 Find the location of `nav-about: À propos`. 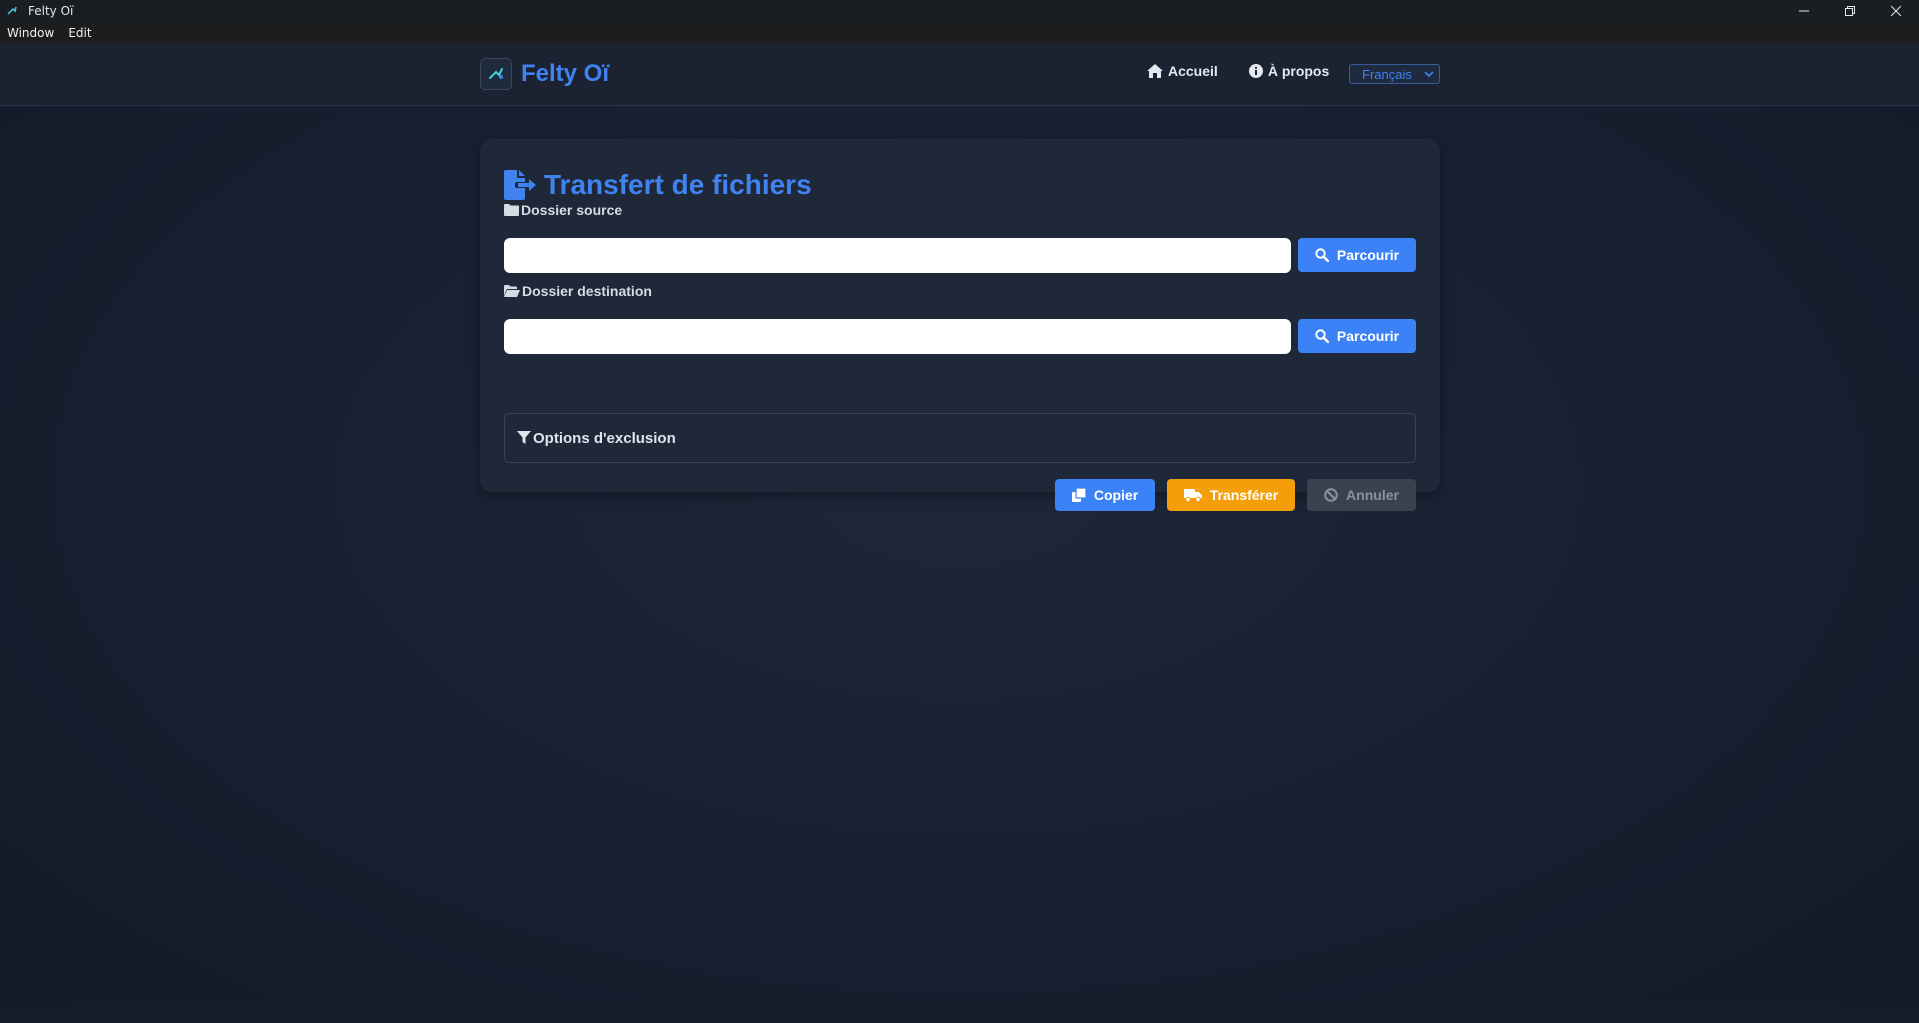

nav-about: À propos is located at coordinates (1289, 71).